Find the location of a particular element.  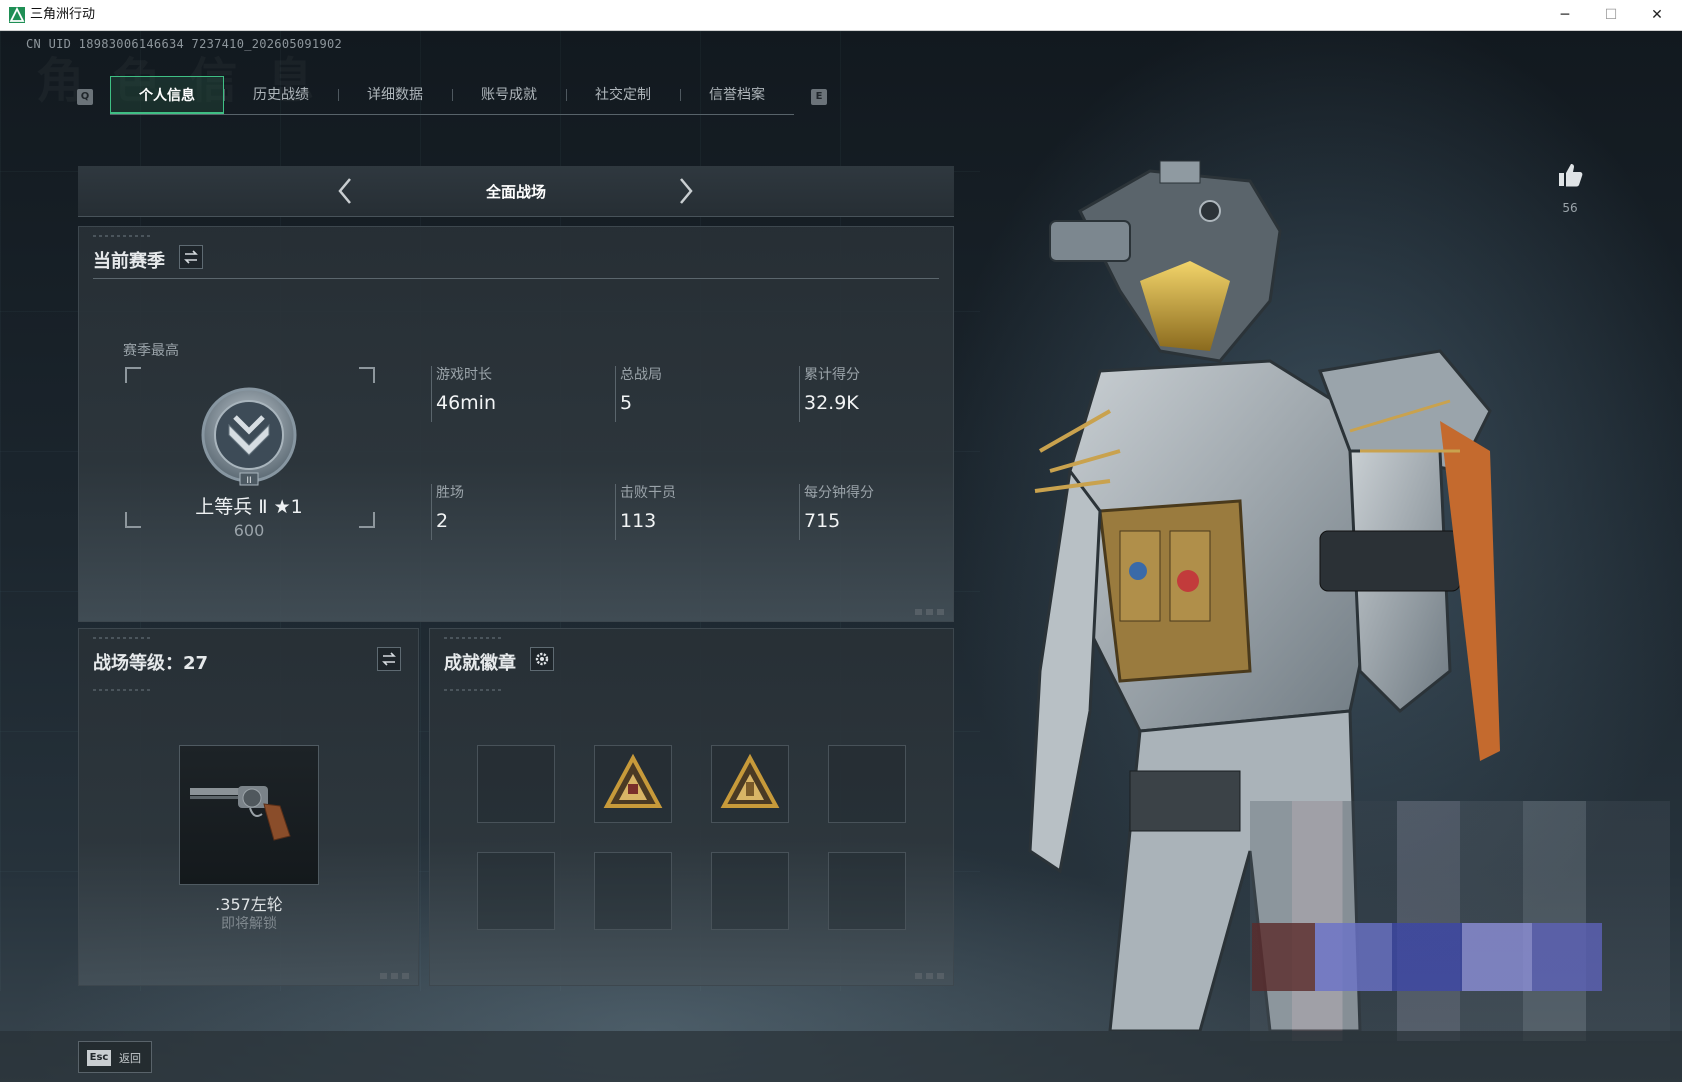

tab-social-custom: 社交定制 is located at coordinates (623, 95).